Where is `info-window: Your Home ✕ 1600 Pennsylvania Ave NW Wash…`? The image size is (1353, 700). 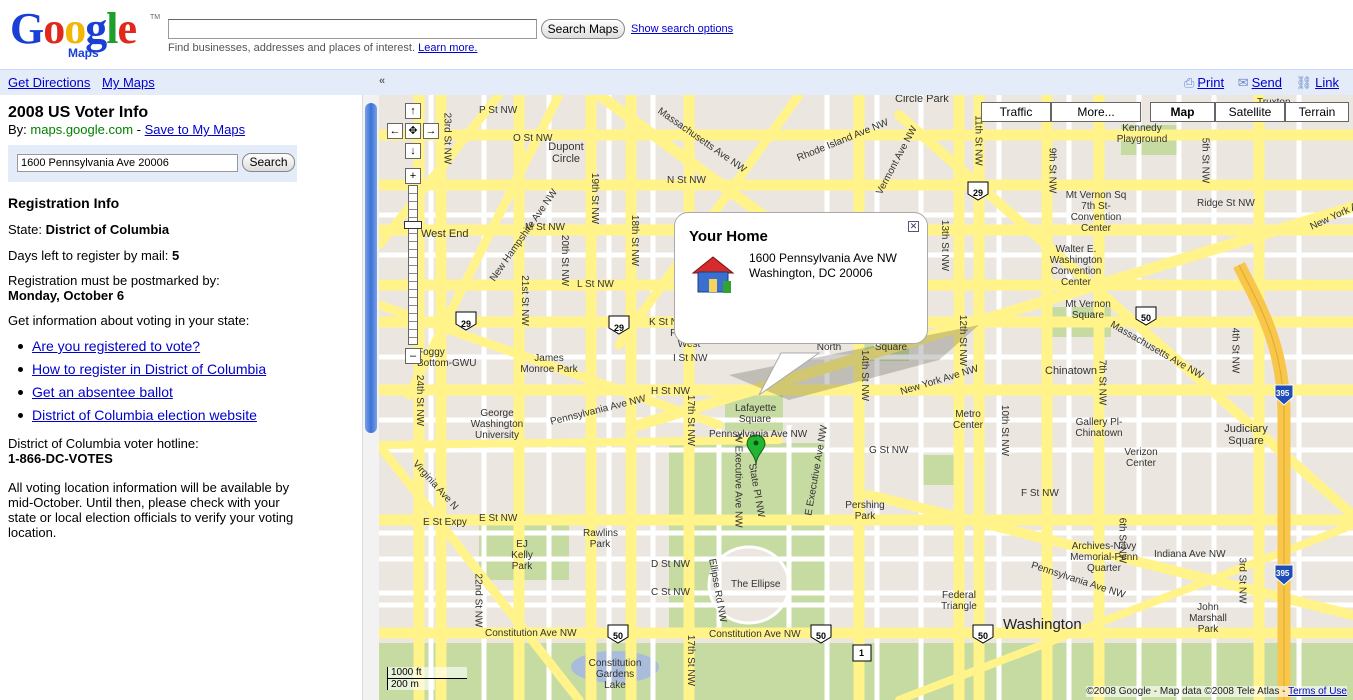
info-window: Your Home ✕ 1600 Pennsylvania Ave NW Wash… is located at coordinates (801, 278).